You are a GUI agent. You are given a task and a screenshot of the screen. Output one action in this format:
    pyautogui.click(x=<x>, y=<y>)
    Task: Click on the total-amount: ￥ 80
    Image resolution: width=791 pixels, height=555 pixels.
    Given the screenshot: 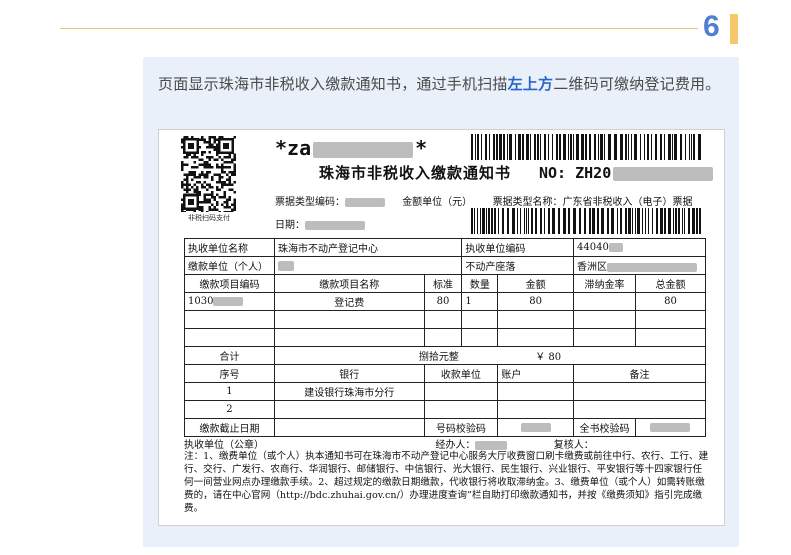 What is the action you would take?
    pyautogui.click(x=548, y=357)
    